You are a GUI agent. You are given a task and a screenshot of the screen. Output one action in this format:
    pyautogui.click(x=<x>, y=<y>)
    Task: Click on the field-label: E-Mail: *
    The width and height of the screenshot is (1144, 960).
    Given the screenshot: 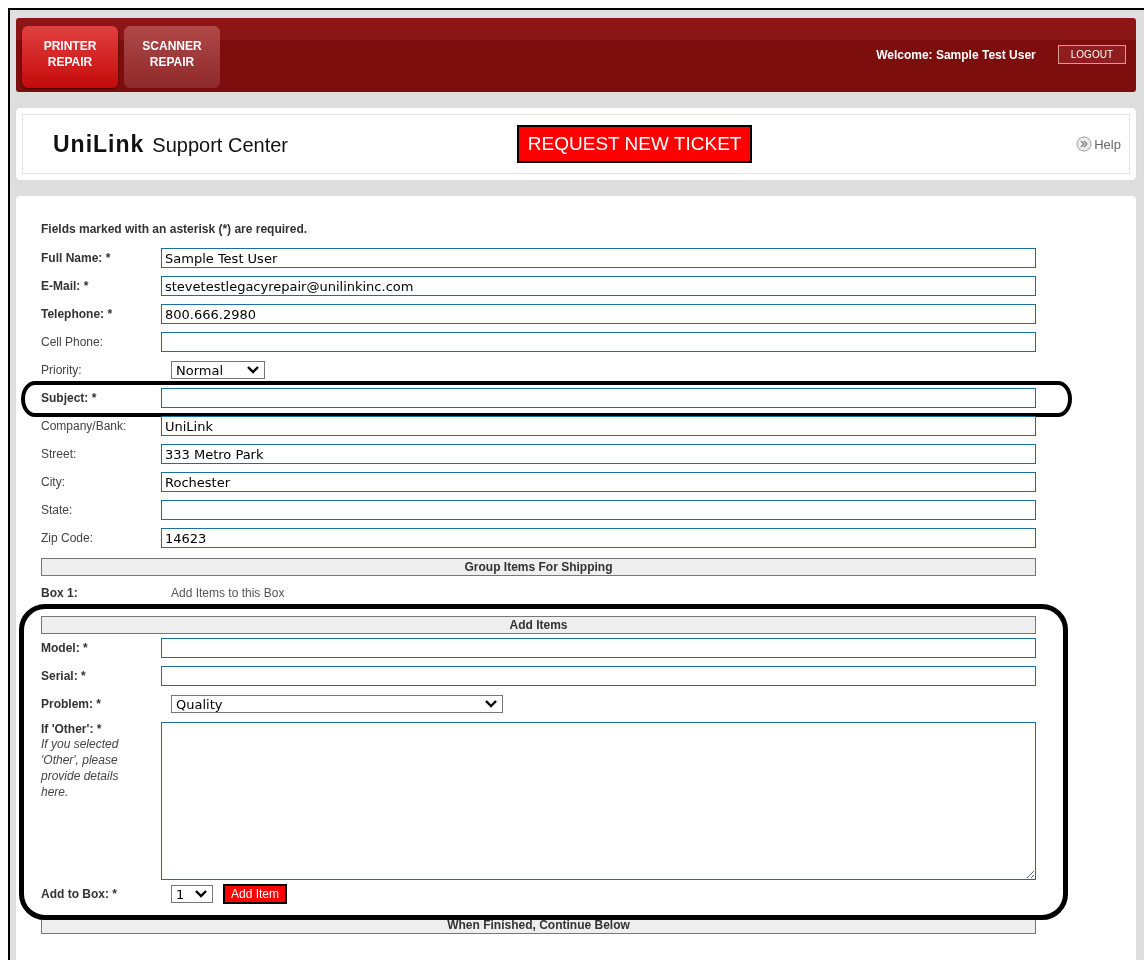 What is the action you would take?
    pyautogui.click(x=65, y=286)
    